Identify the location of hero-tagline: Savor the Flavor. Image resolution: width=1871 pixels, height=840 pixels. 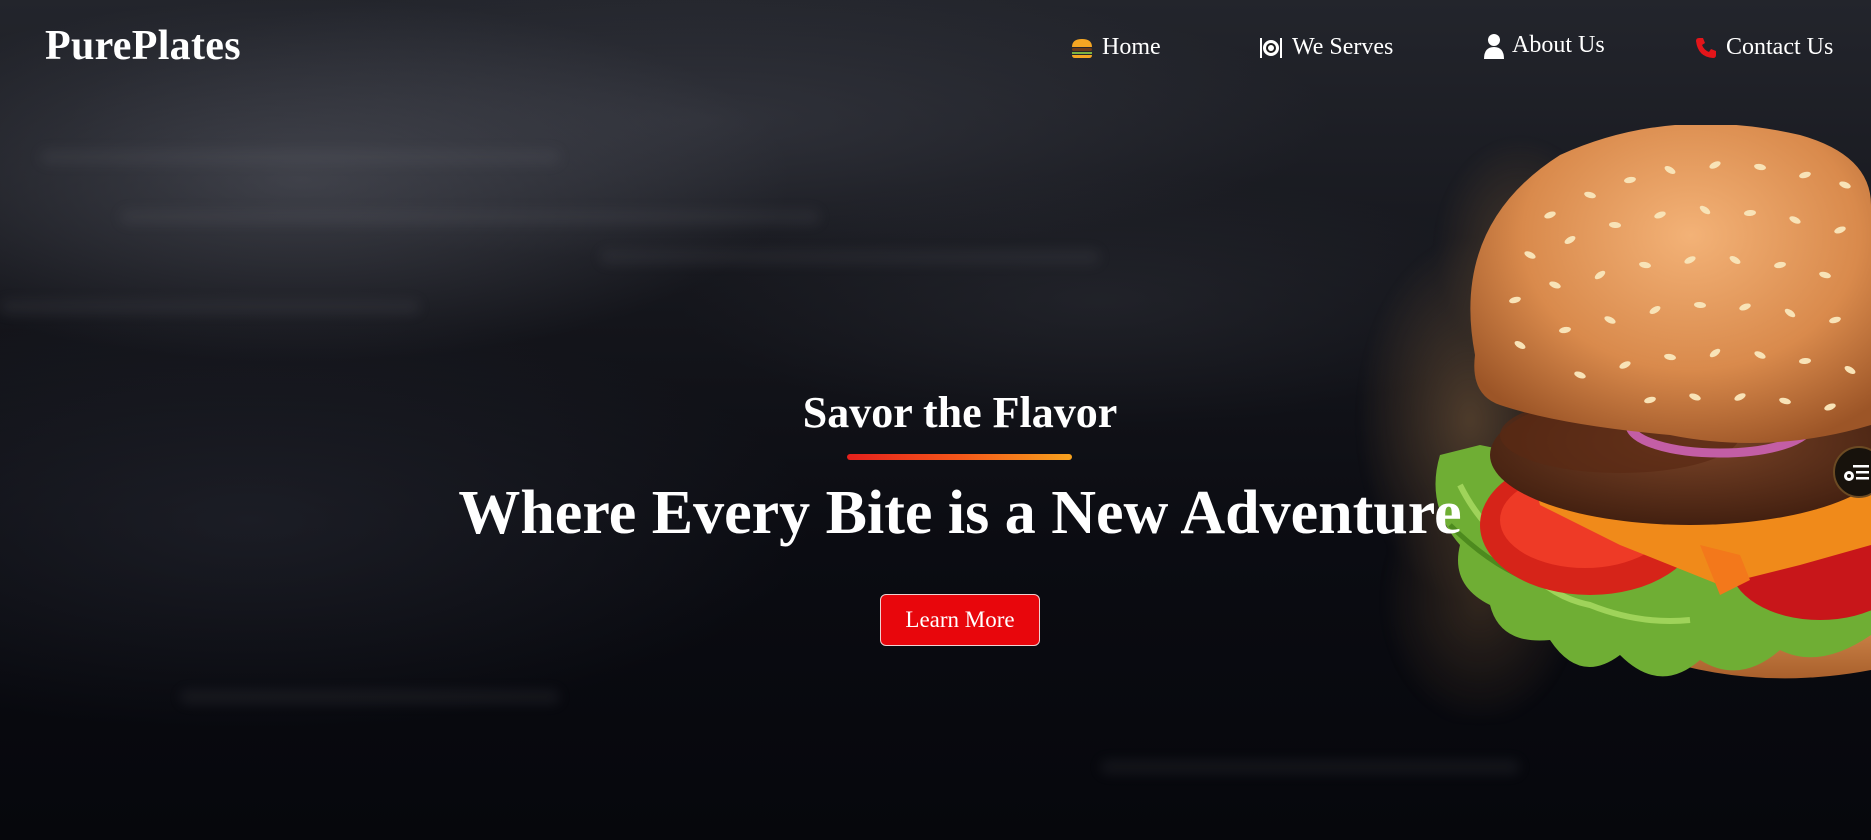
(960, 412).